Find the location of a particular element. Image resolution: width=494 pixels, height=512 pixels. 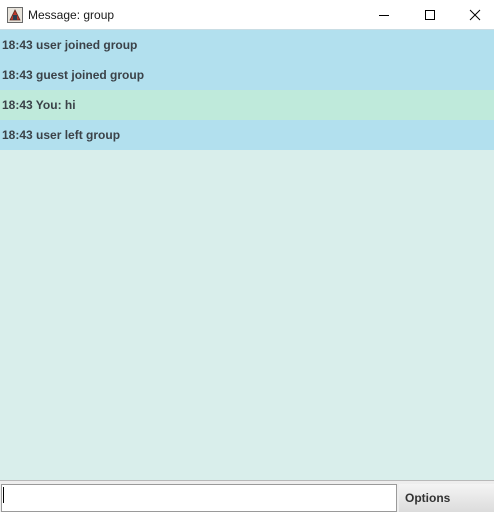

composer-bar: Options is located at coordinates (247, 496).